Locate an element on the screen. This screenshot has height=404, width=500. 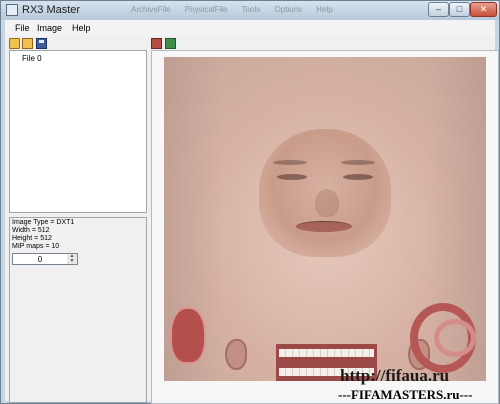
right-eyebrow is located at coordinates (358, 162).